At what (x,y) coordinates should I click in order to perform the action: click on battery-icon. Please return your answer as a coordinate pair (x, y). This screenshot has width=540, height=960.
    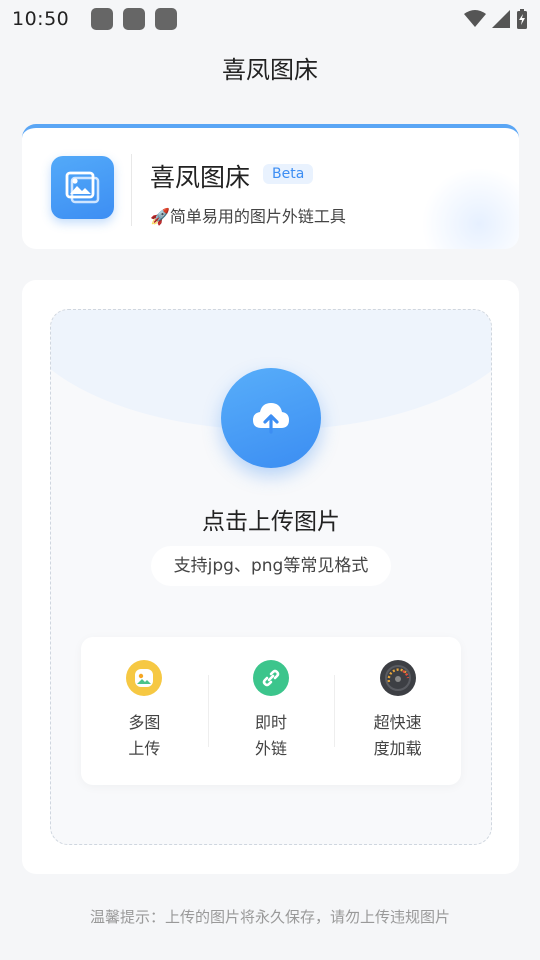
    Looking at the image, I should click on (522, 19).